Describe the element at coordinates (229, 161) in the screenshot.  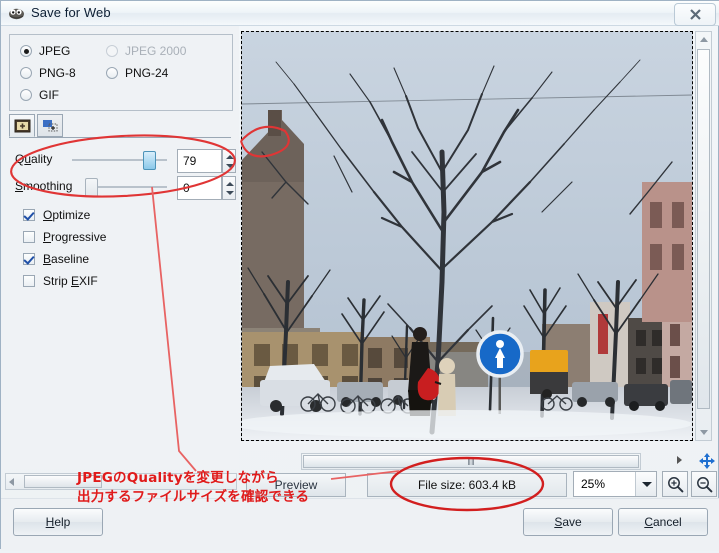
I see `quality-stepper` at that location.